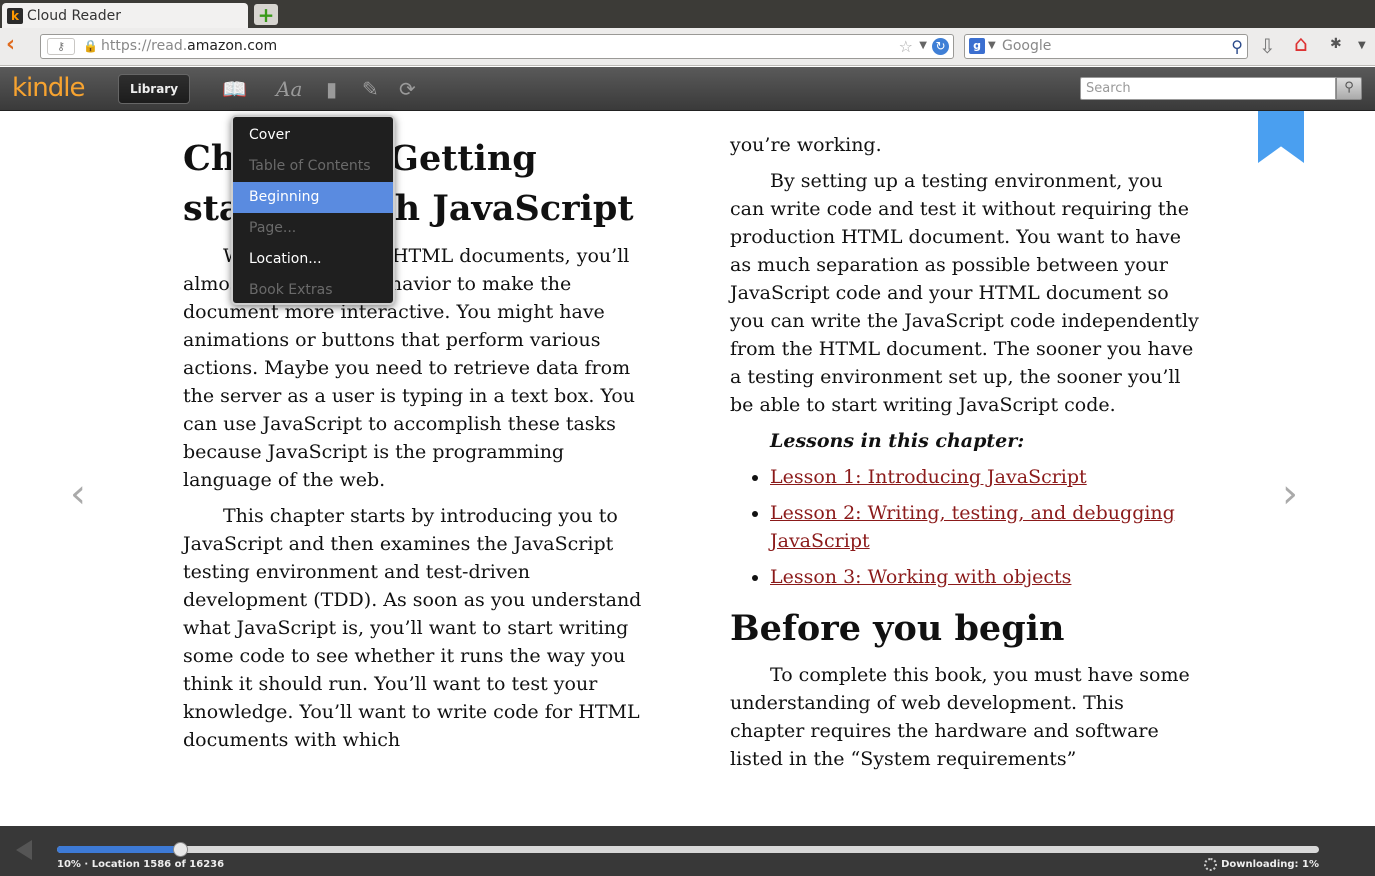 The height and width of the screenshot is (876, 1375). I want to click on lesson-3-link: Lesson 3: Working with objects, so click(920, 577).